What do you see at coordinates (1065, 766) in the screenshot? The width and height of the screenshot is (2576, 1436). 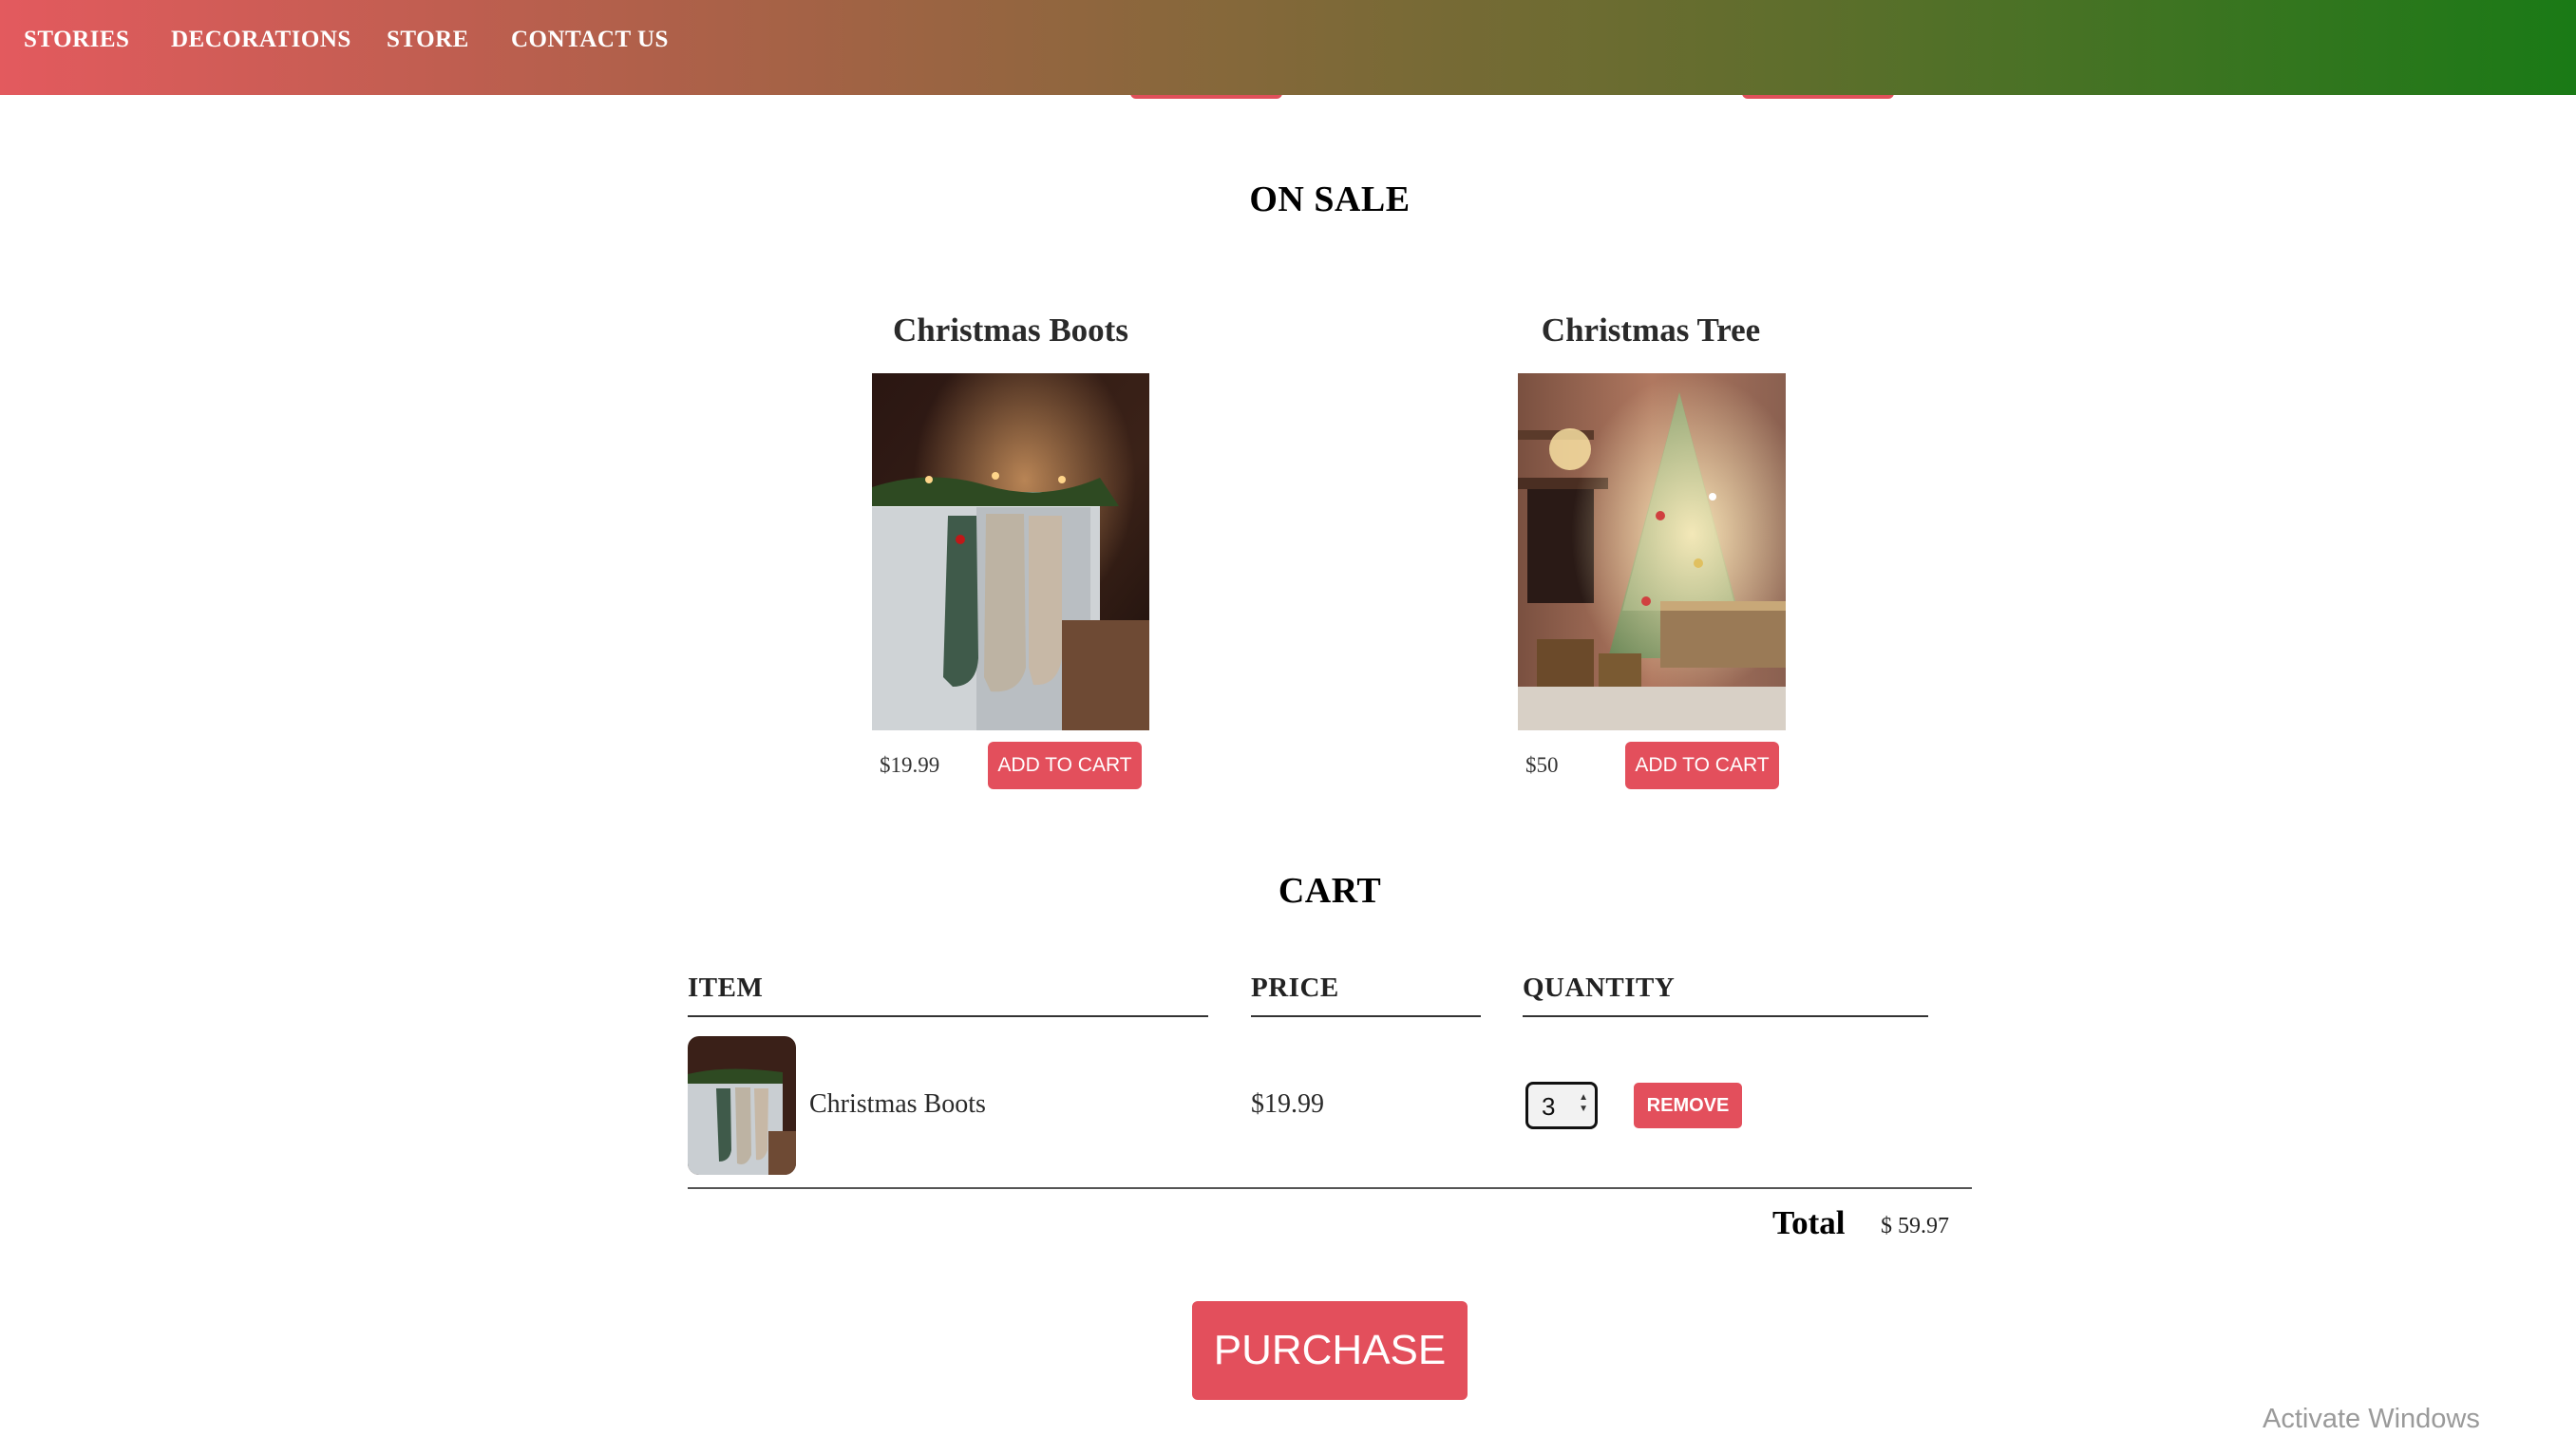 I see `add-to-cart-button-boots: ADD TO CART` at bounding box center [1065, 766].